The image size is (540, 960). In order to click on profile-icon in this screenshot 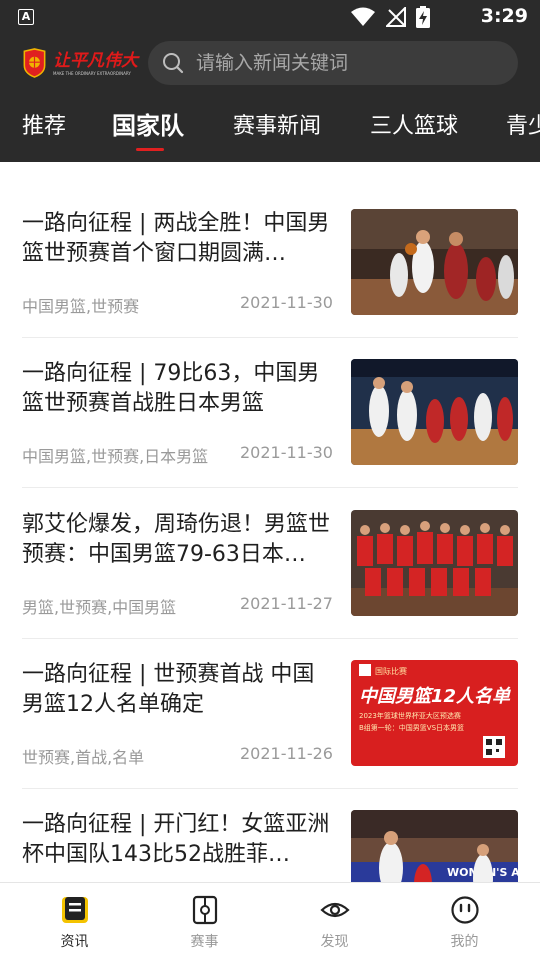, I will do `click(465, 910)`.